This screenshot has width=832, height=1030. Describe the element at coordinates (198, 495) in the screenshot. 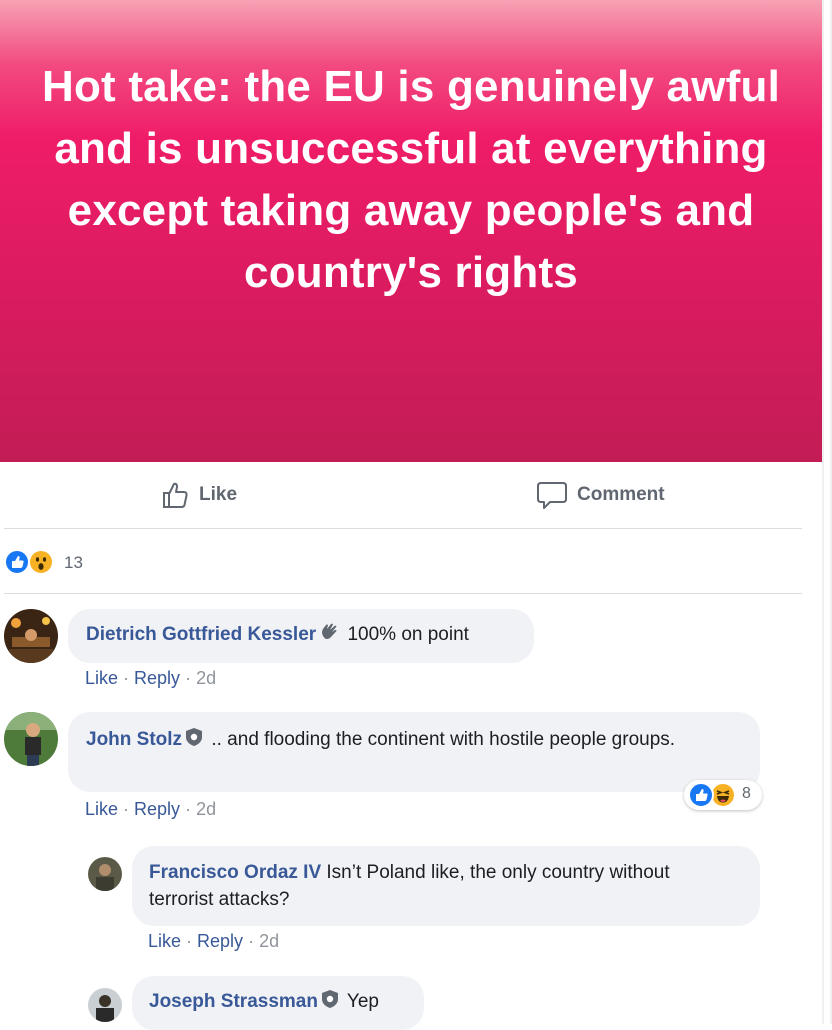

I see `like-button: Like` at that location.